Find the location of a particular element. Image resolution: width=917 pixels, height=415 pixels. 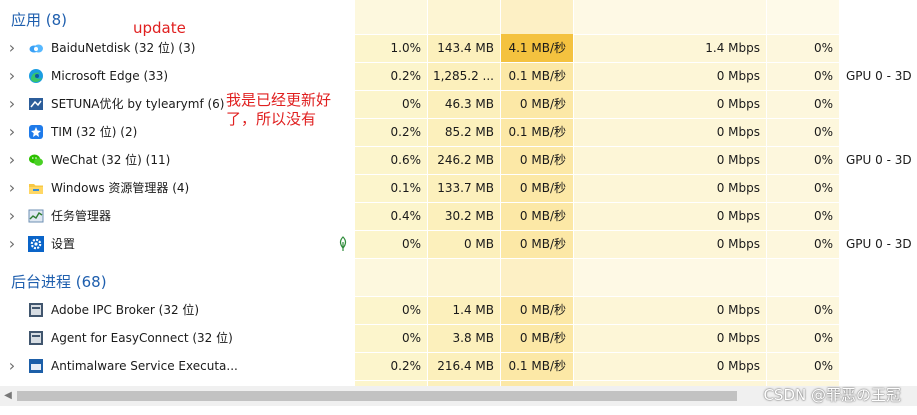

process-name: WeChat (32 位) (11) is located at coordinates (111, 160).